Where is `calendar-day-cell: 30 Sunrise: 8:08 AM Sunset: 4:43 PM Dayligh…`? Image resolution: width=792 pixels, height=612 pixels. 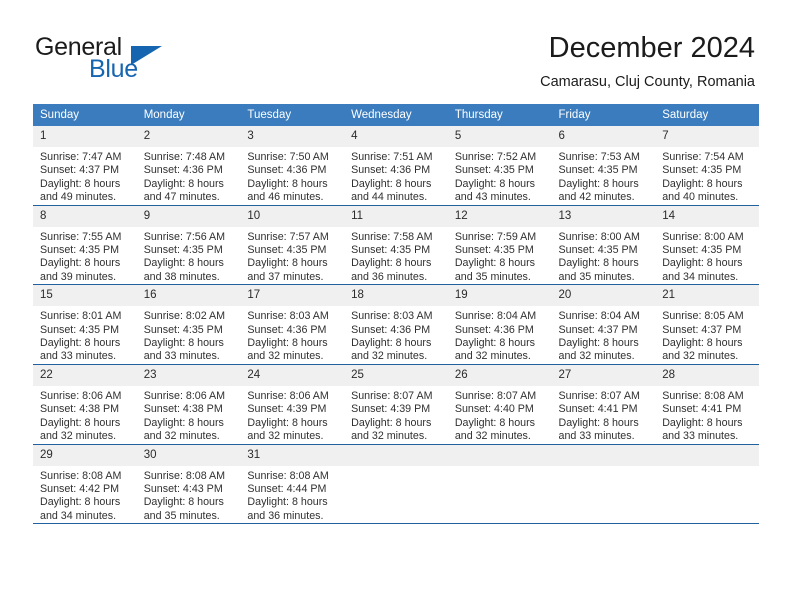 calendar-day-cell: 30 Sunrise: 8:08 AM Sunset: 4:43 PM Dayligh… is located at coordinates (188, 483).